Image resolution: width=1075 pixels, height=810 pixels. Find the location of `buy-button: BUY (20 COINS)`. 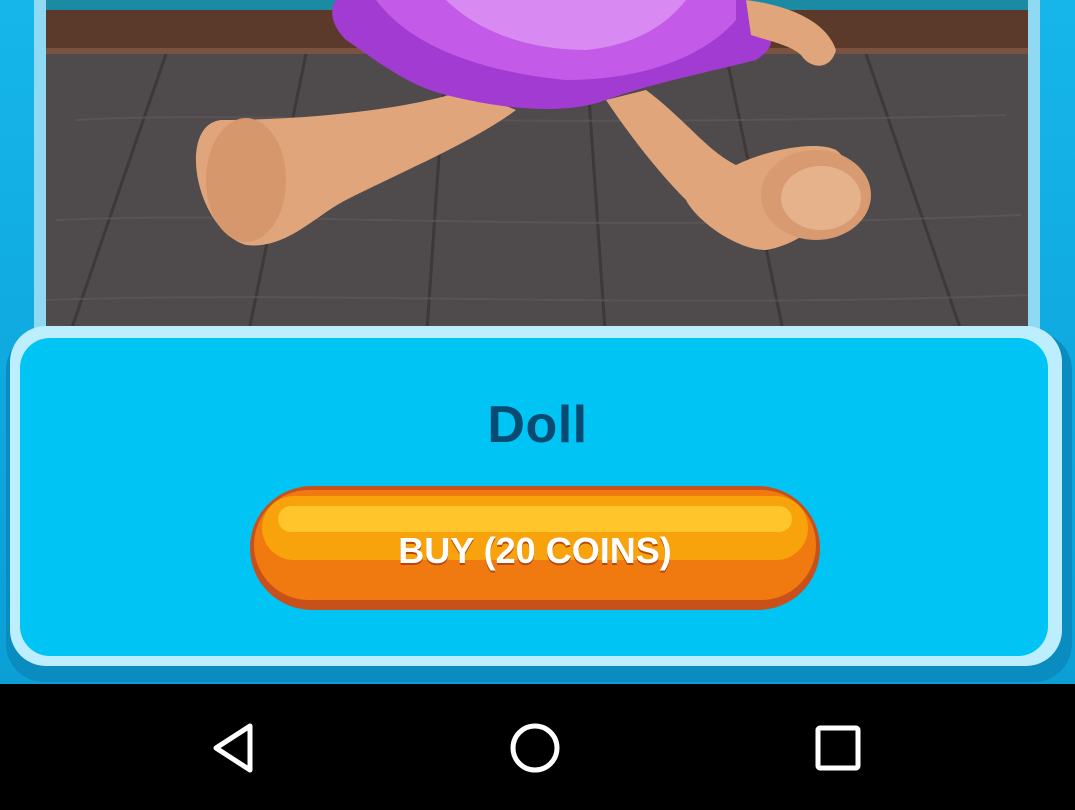

buy-button: BUY (20 COINS) is located at coordinates (535, 548).